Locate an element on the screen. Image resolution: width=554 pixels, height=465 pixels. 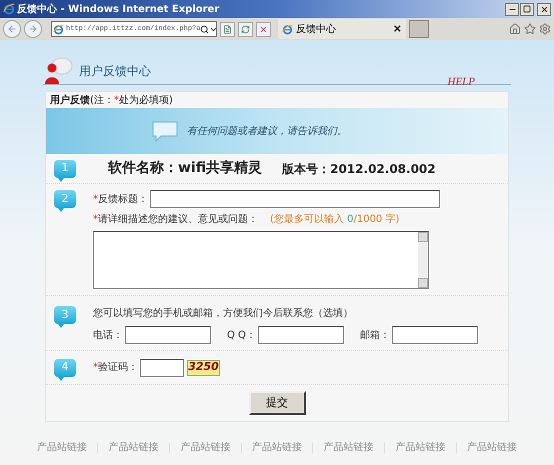
refresh-button is located at coordinates (245, 29).